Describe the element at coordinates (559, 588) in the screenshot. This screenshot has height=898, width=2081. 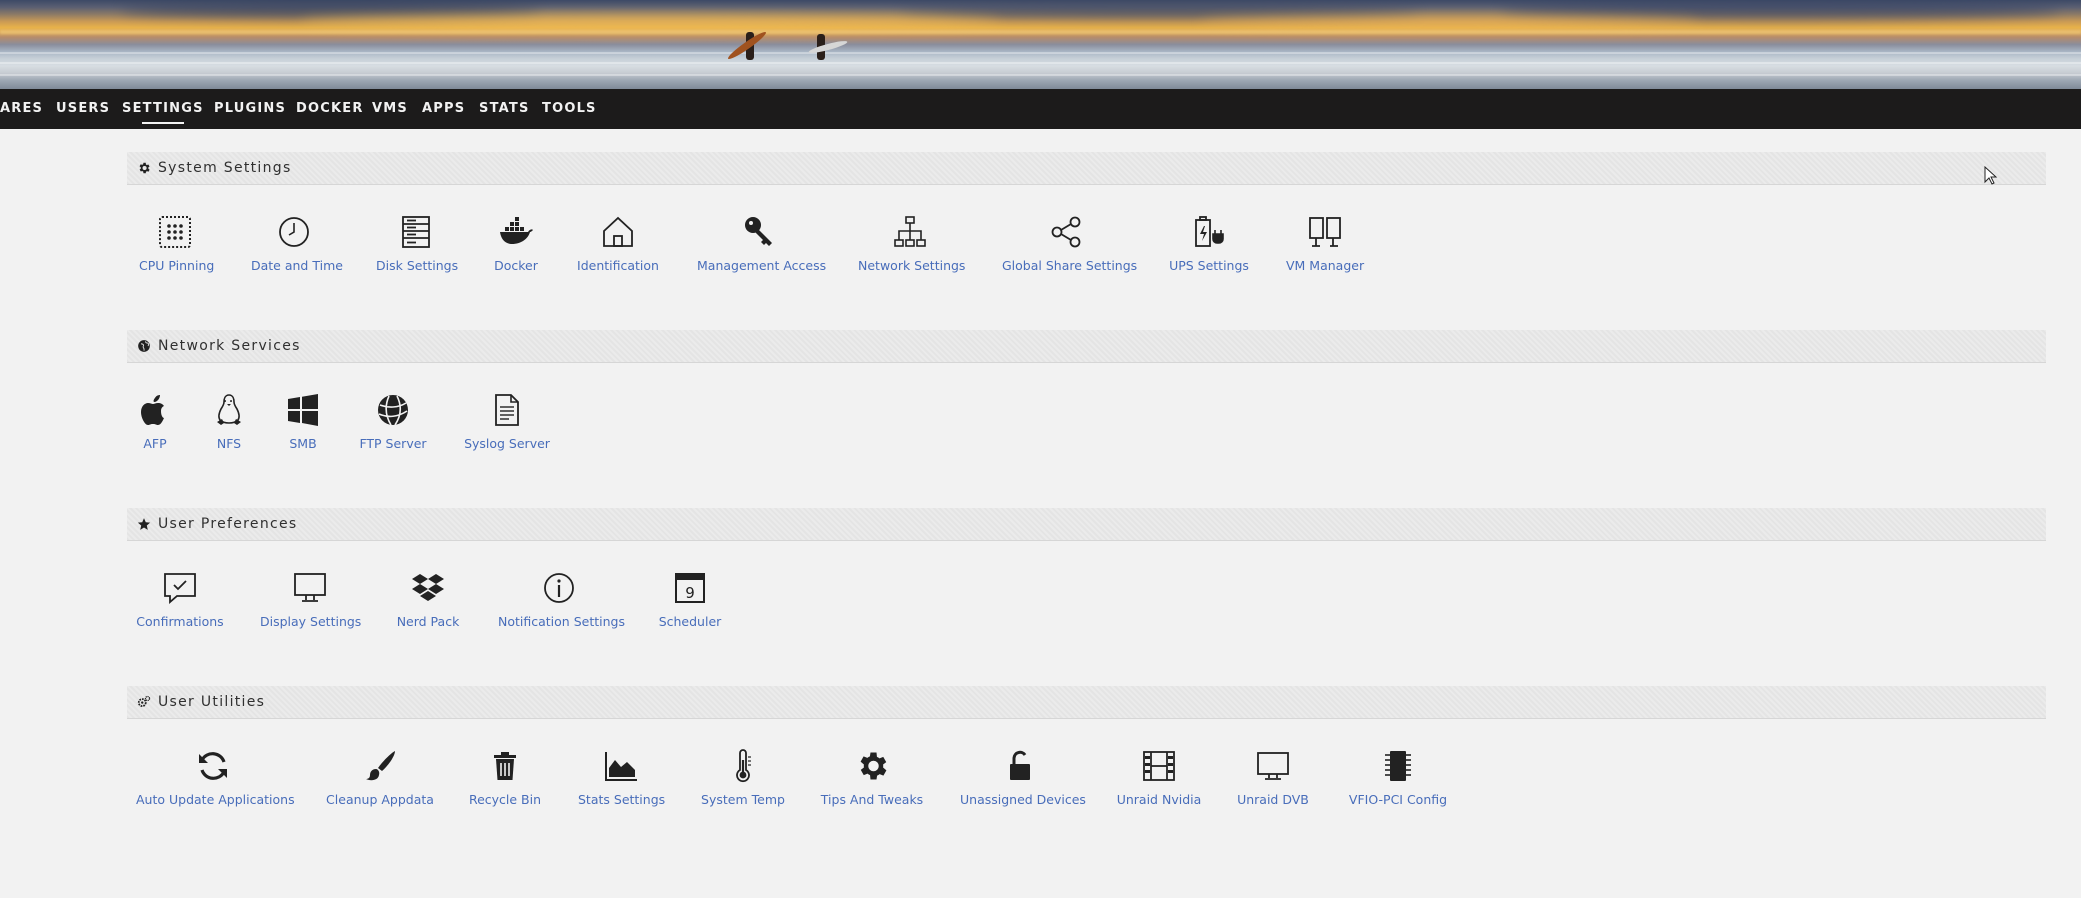
I see `info-circle-icon` at that location.